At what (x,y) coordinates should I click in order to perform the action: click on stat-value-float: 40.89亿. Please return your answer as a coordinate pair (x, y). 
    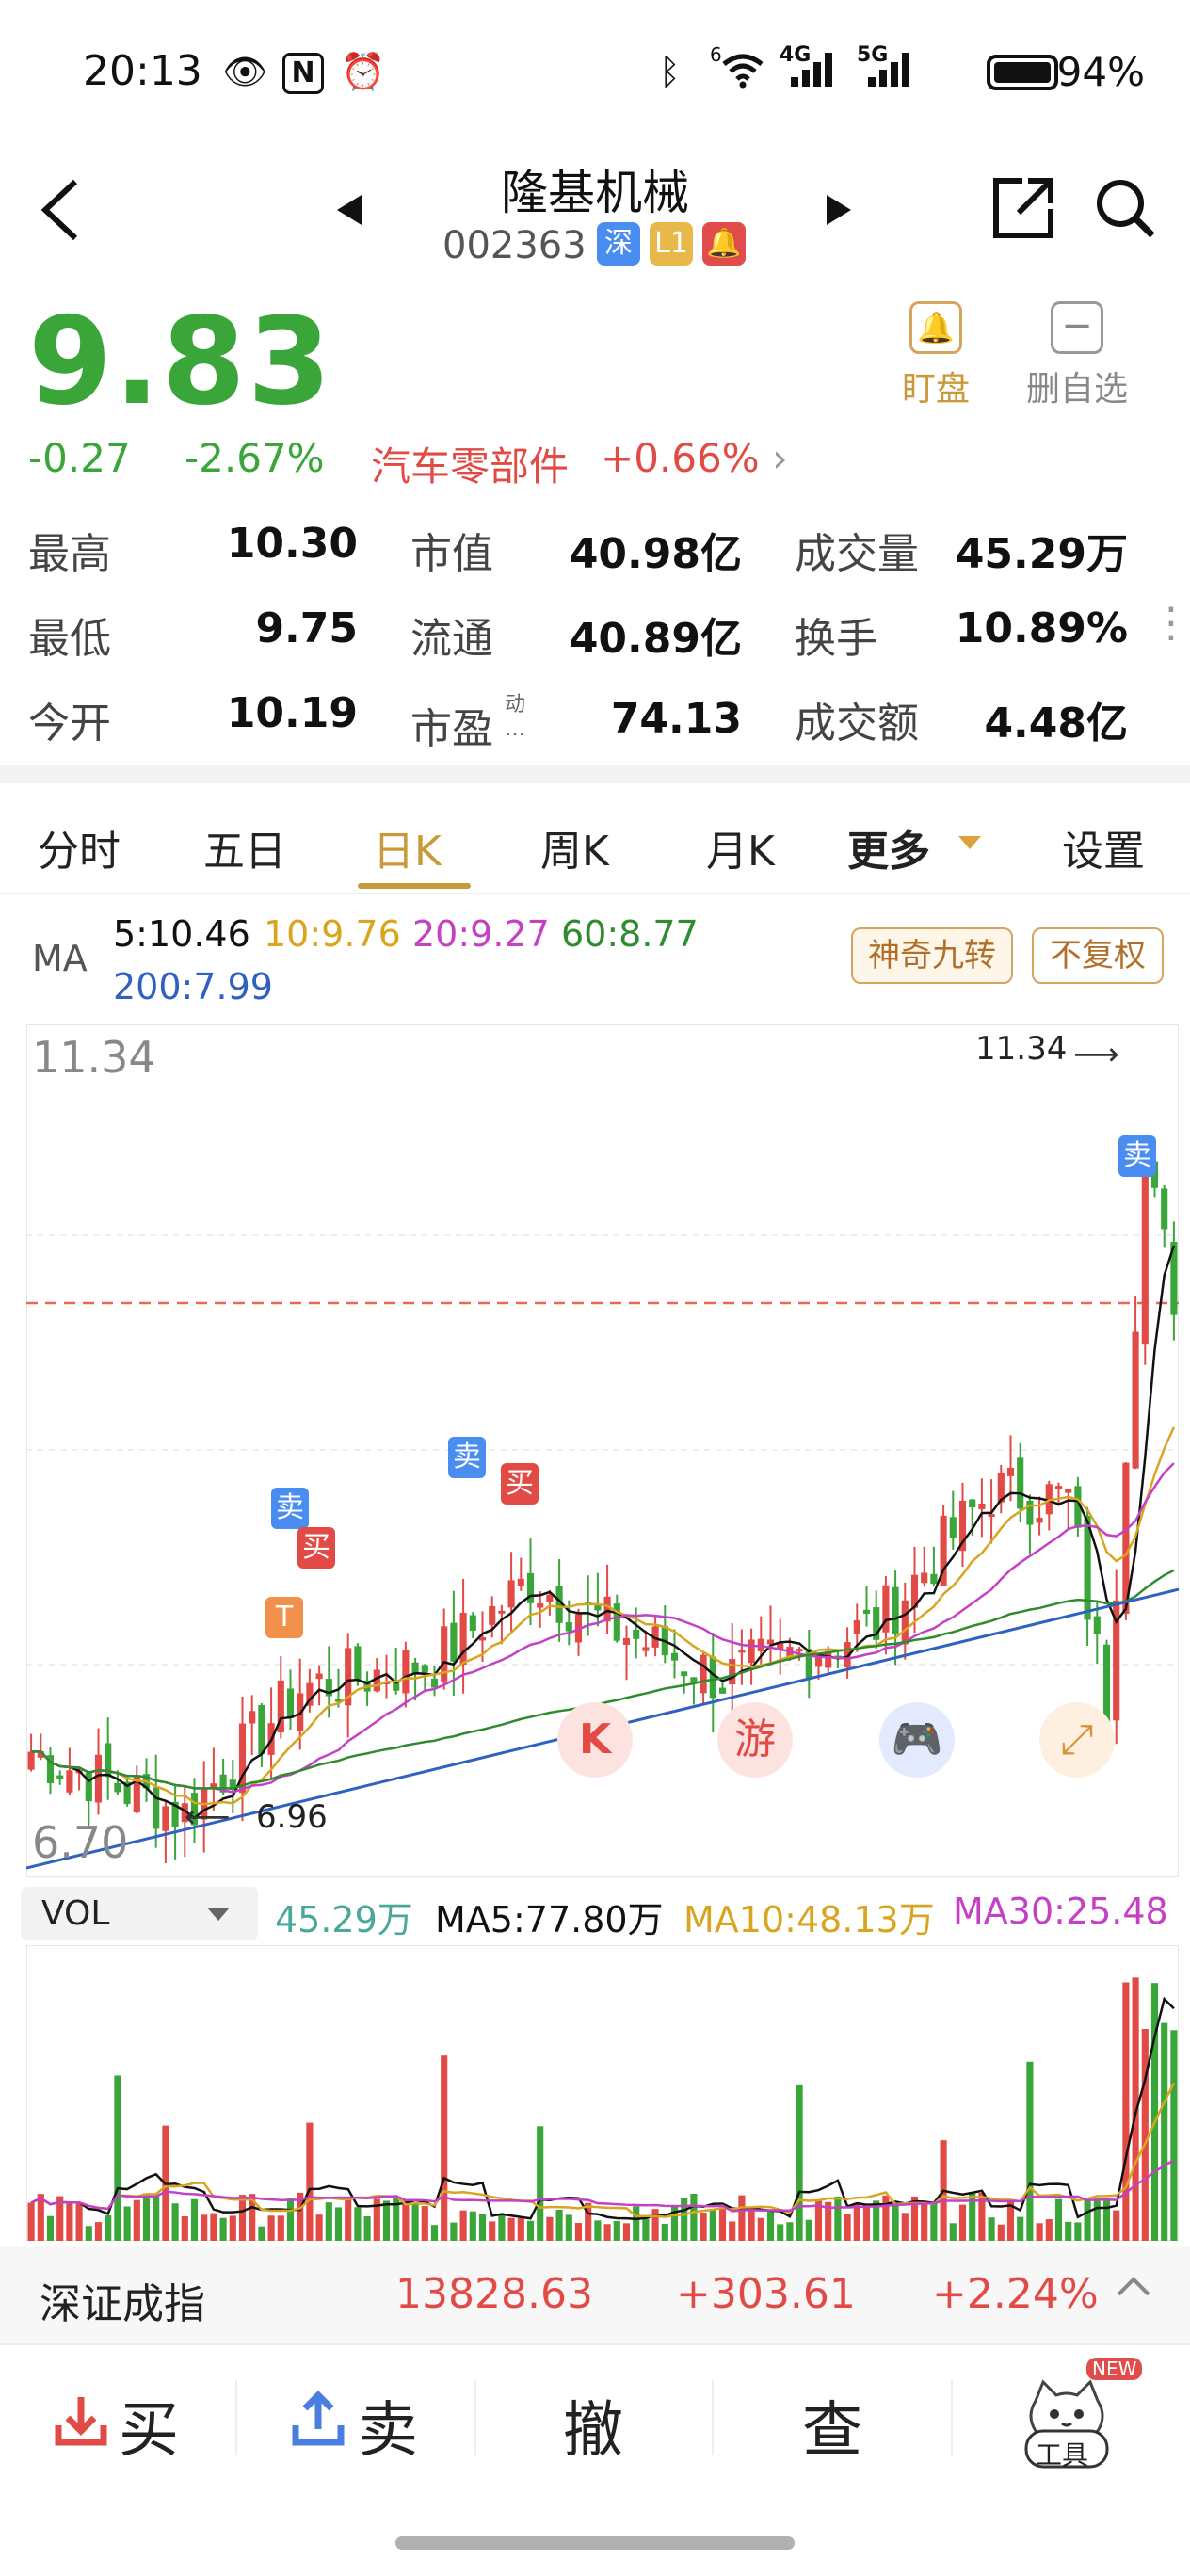
    Looking at the image, I should click on (655, 639).